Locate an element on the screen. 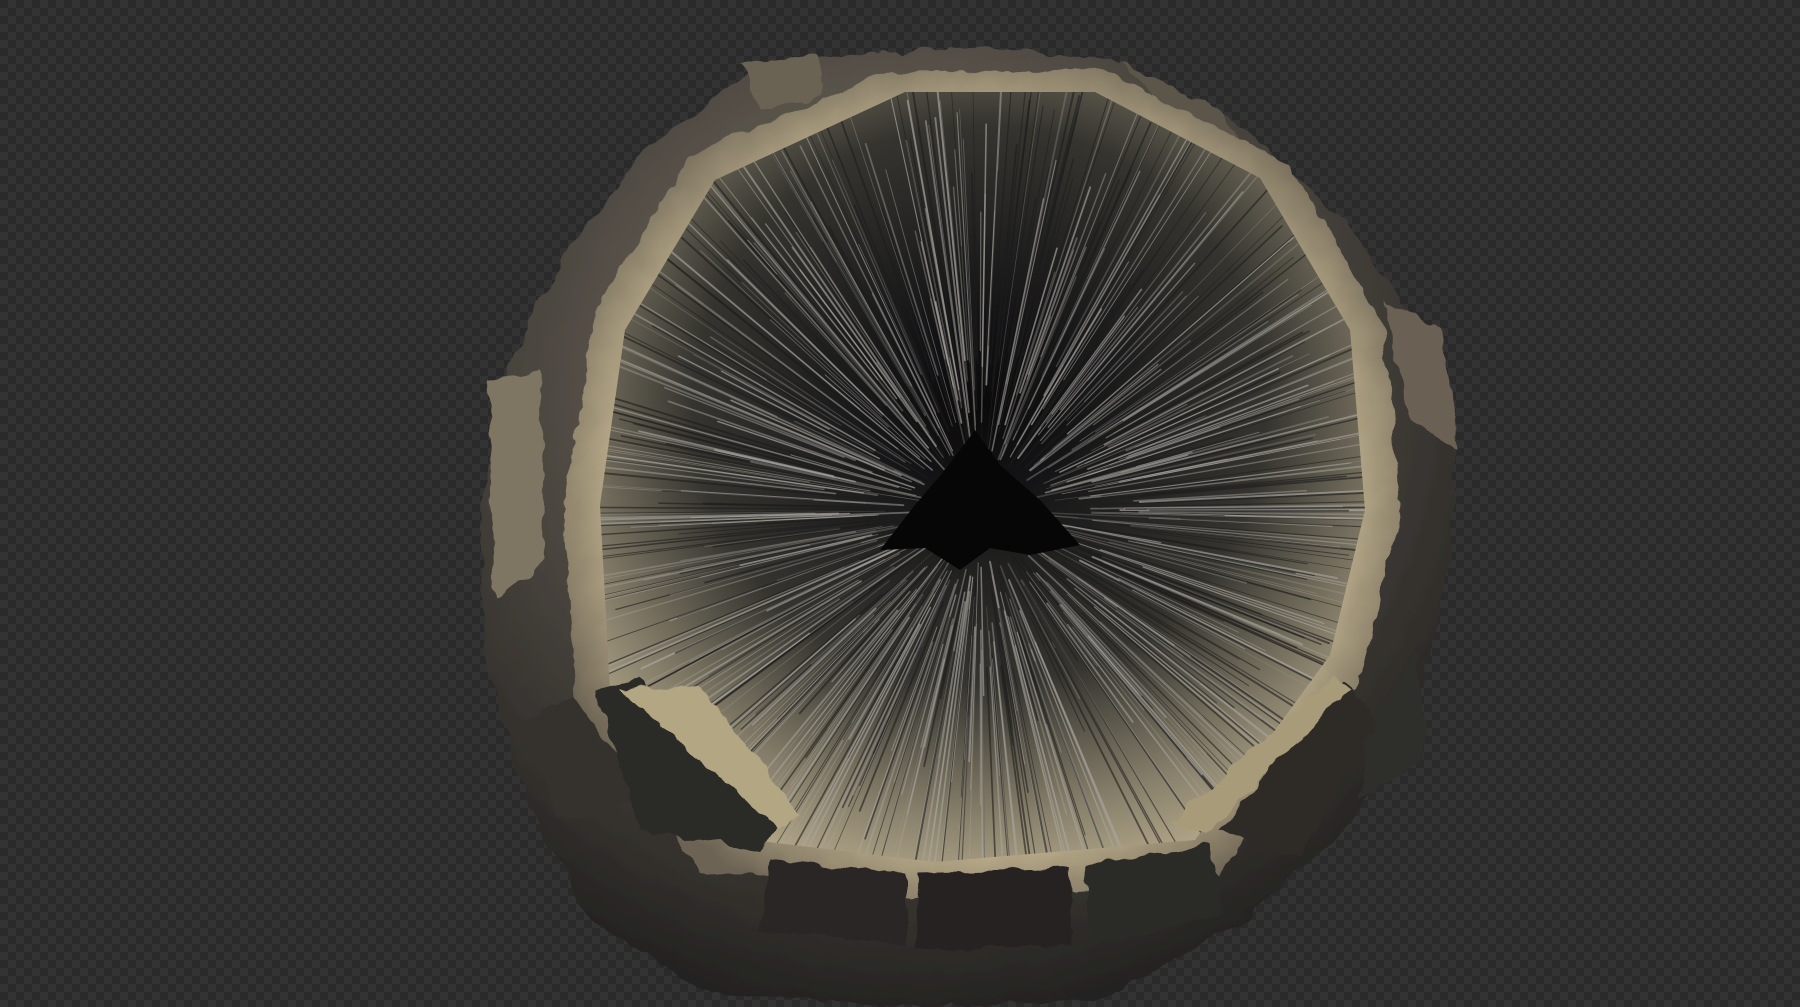 The width and height of the screenshot is (1800, 1007). facet-bottom-left is located at coordinates (832, 902).